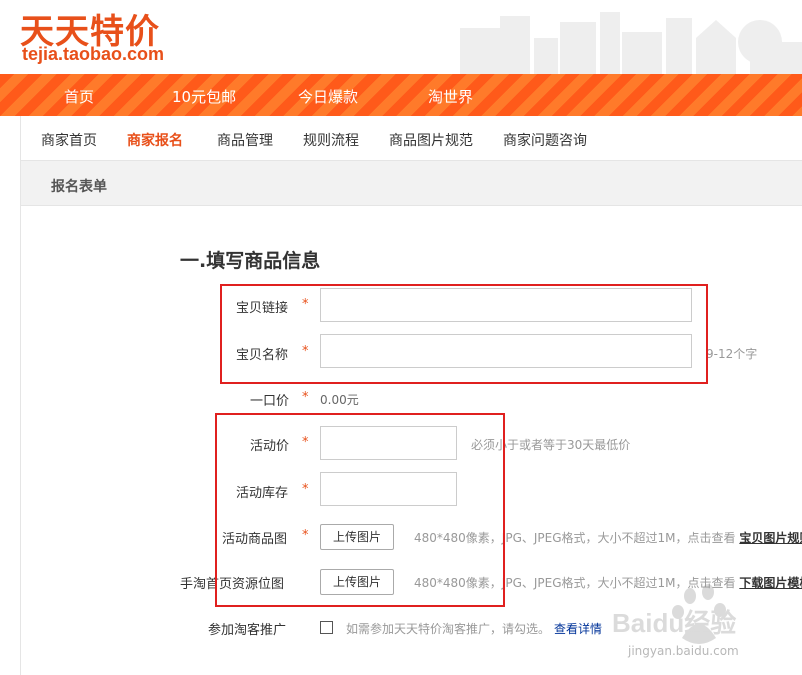  I want to click on taoke-hint: 如需参加天天特价淘客推广，请勾选。, so click(448, 629).